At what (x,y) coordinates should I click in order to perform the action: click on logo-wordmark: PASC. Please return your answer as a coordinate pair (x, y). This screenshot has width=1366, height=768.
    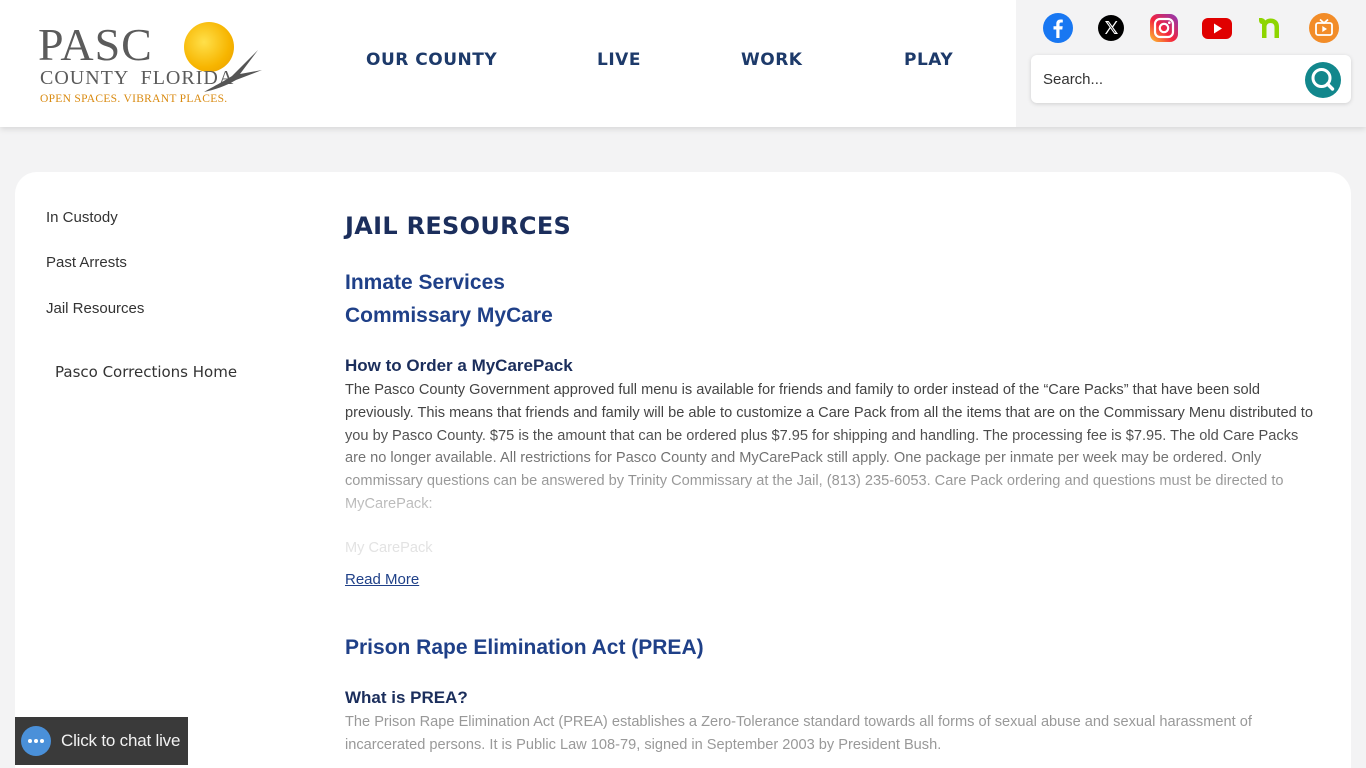
    Looking at the image, I should click on (95, 44).